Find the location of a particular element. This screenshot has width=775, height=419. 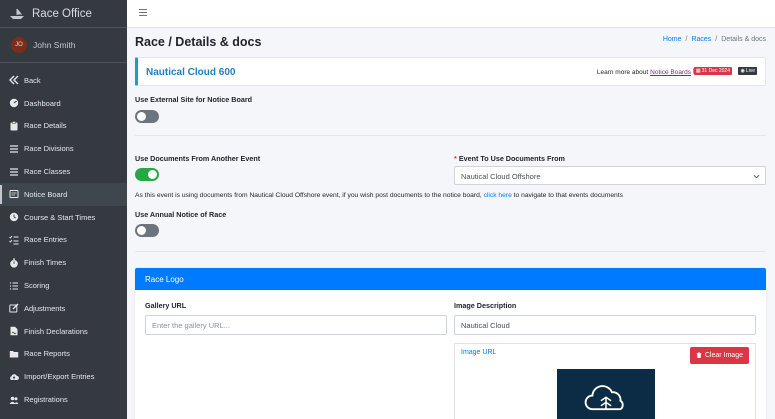

file-signature-icon is located at coordinates (13, 331).